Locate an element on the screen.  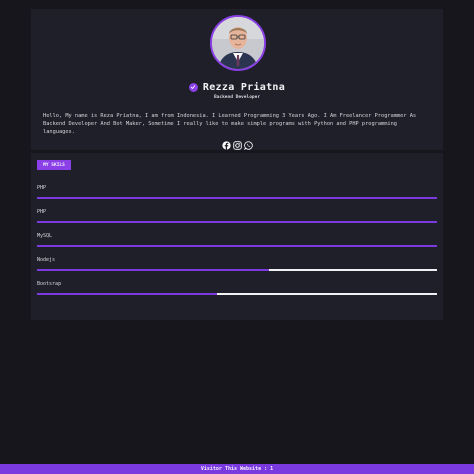
visitor-counter-footer: Visitor This Website : 1 is located at coordinates (237, 469).